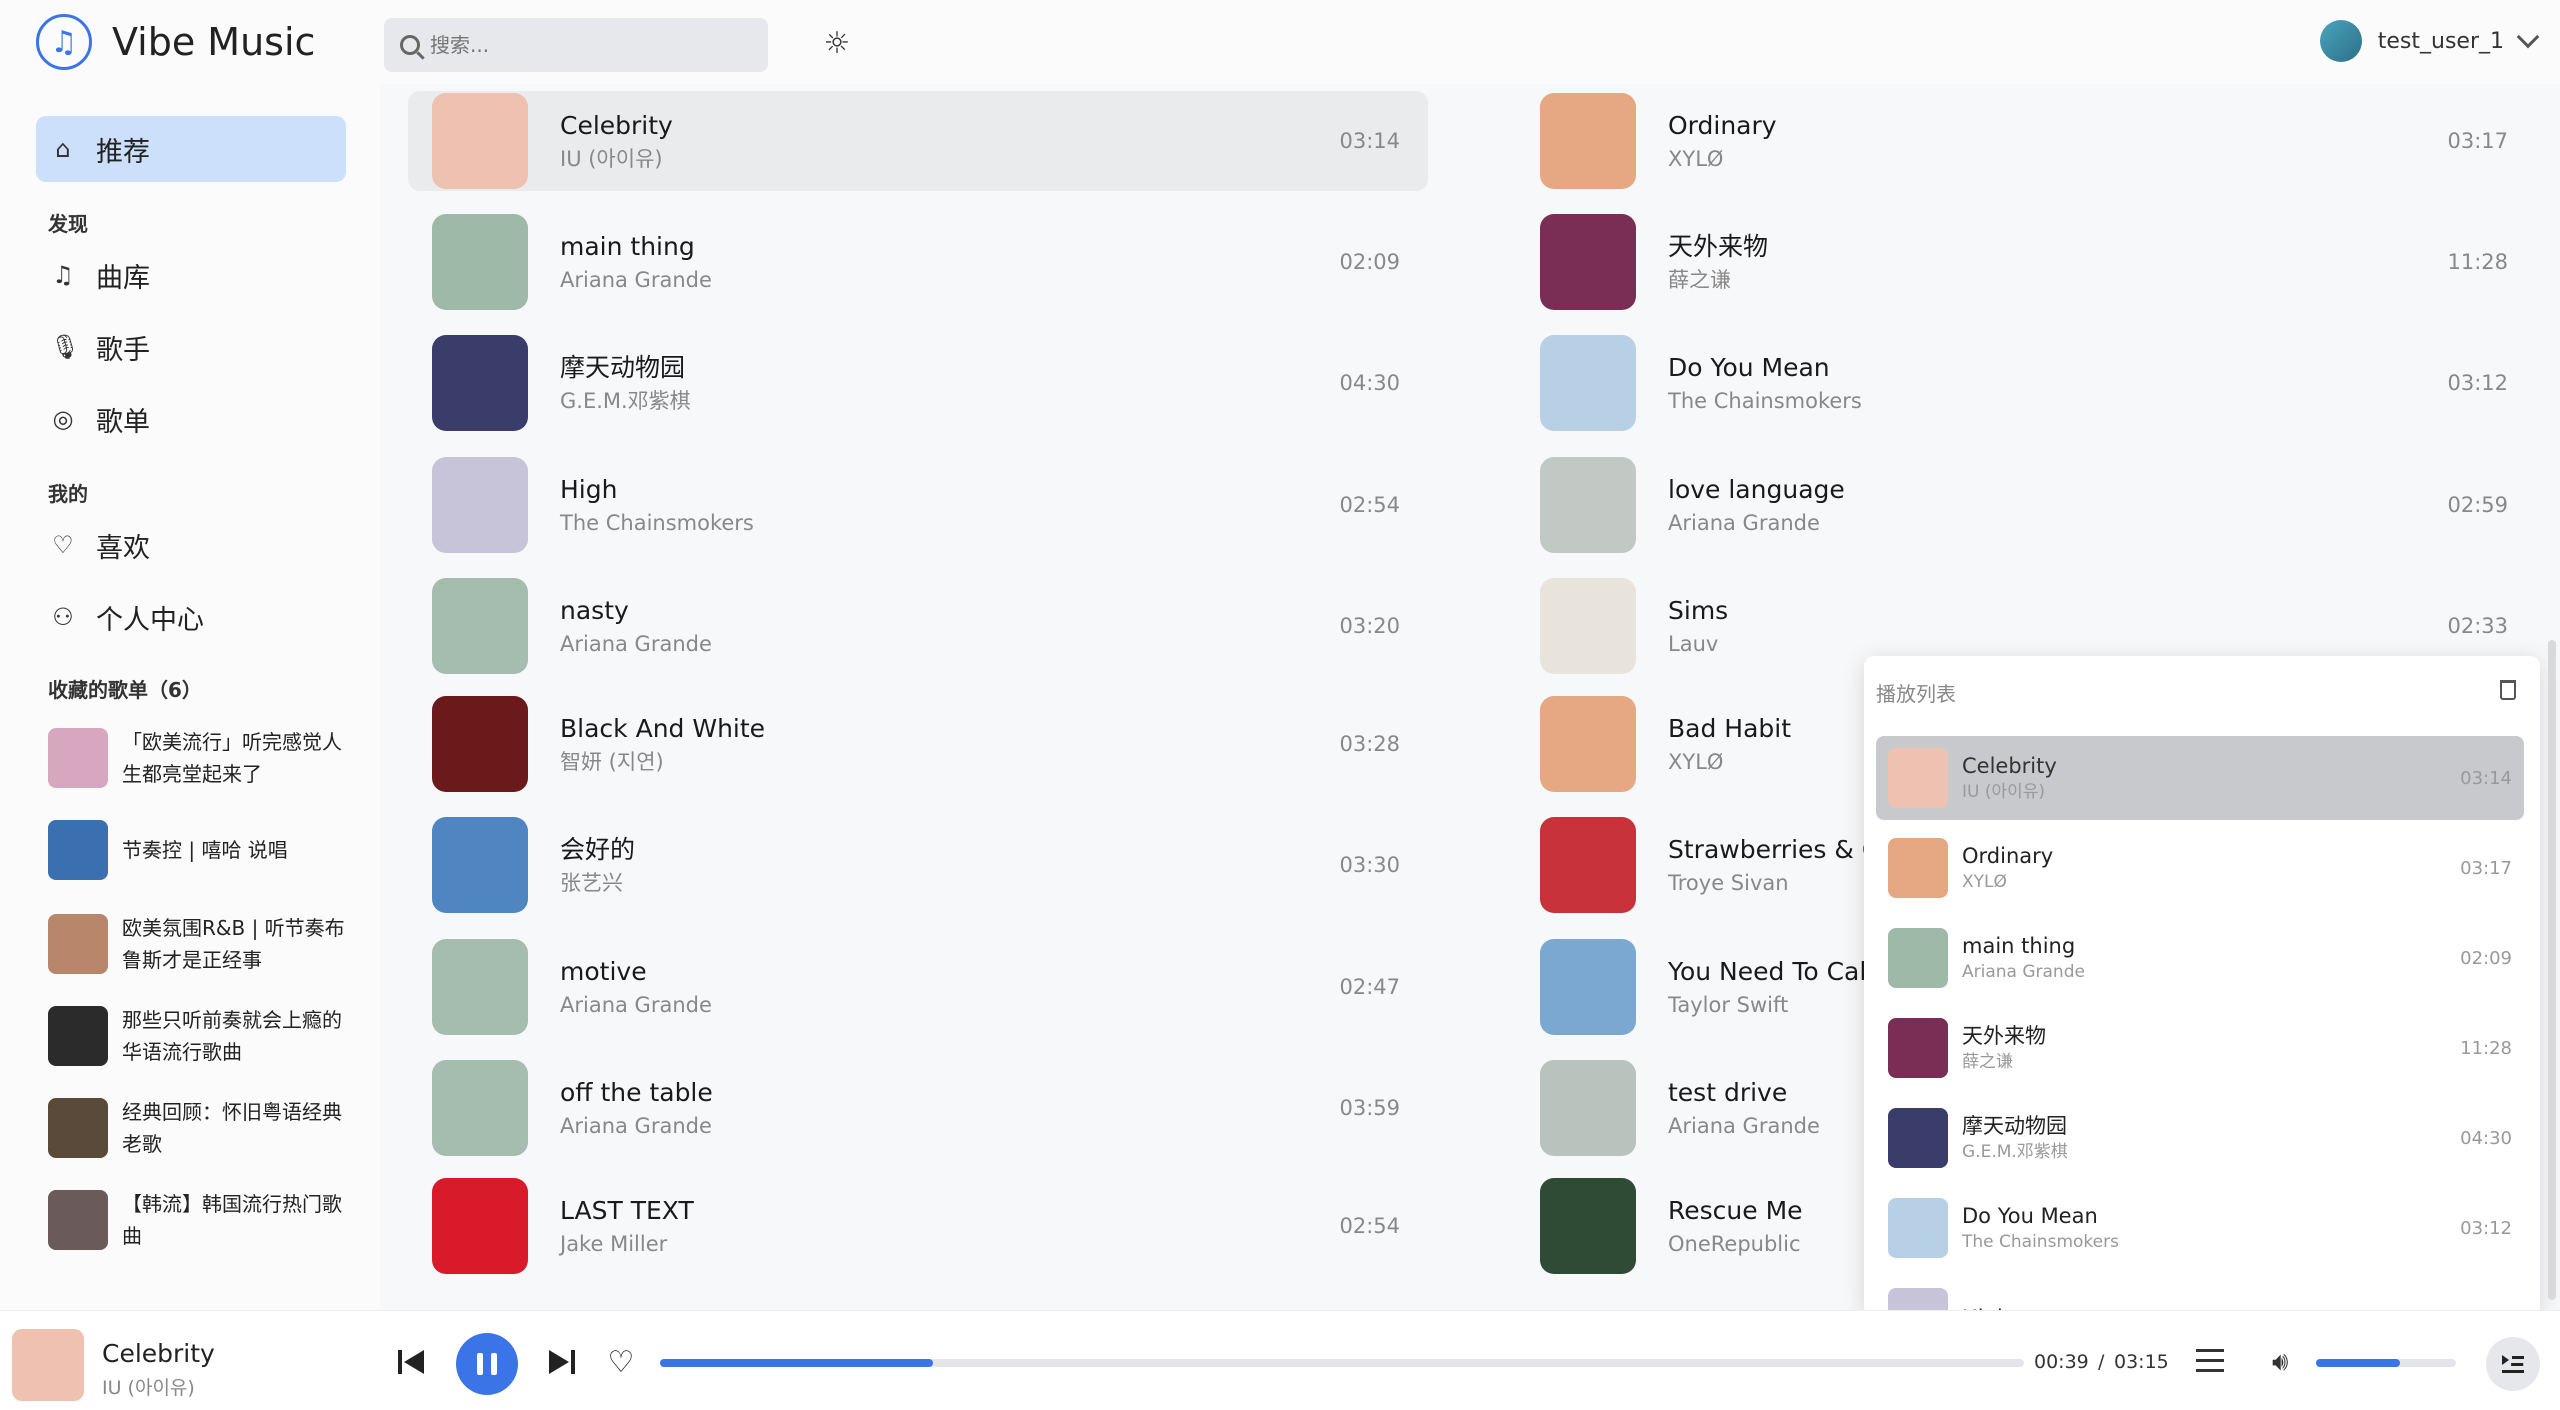 This screenshot has width=2560, height=1410. What do you see at coordinates (837, 43) in the screenshot?
I see `sun-icon: ☼` at bounding box center [837, 43].